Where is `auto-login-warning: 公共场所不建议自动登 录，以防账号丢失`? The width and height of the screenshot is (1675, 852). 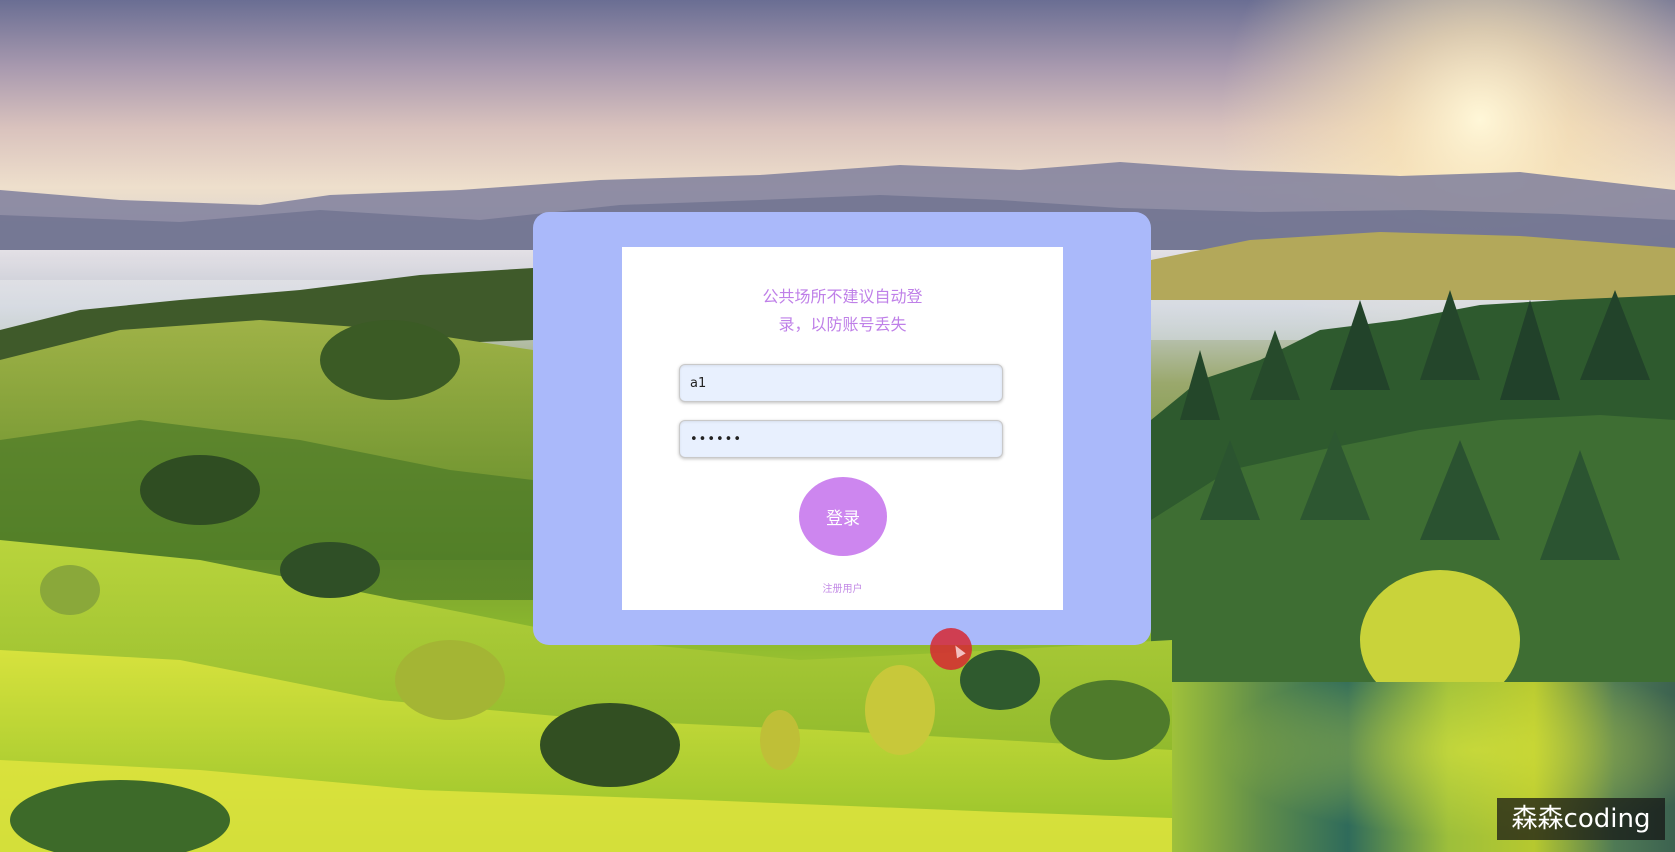 auto-login-warning: 公共场所不建议自动登 录，以防账号丢失 is located at coordinates (842, 311).